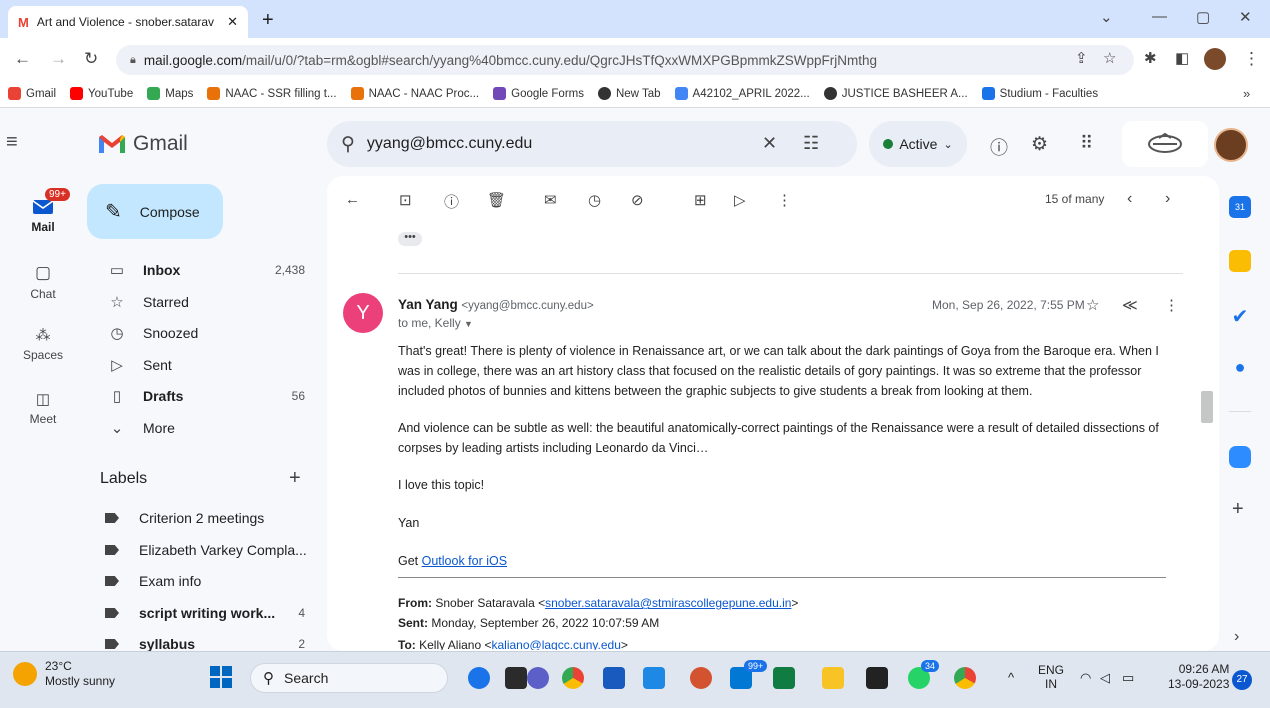 The image size is (1270, 708). What do you see at coordinates (556, 644) in the screenshot?
I see `to-email-link: kaliano@lagcc.cuny.edu` at bounding box center [556, 644].